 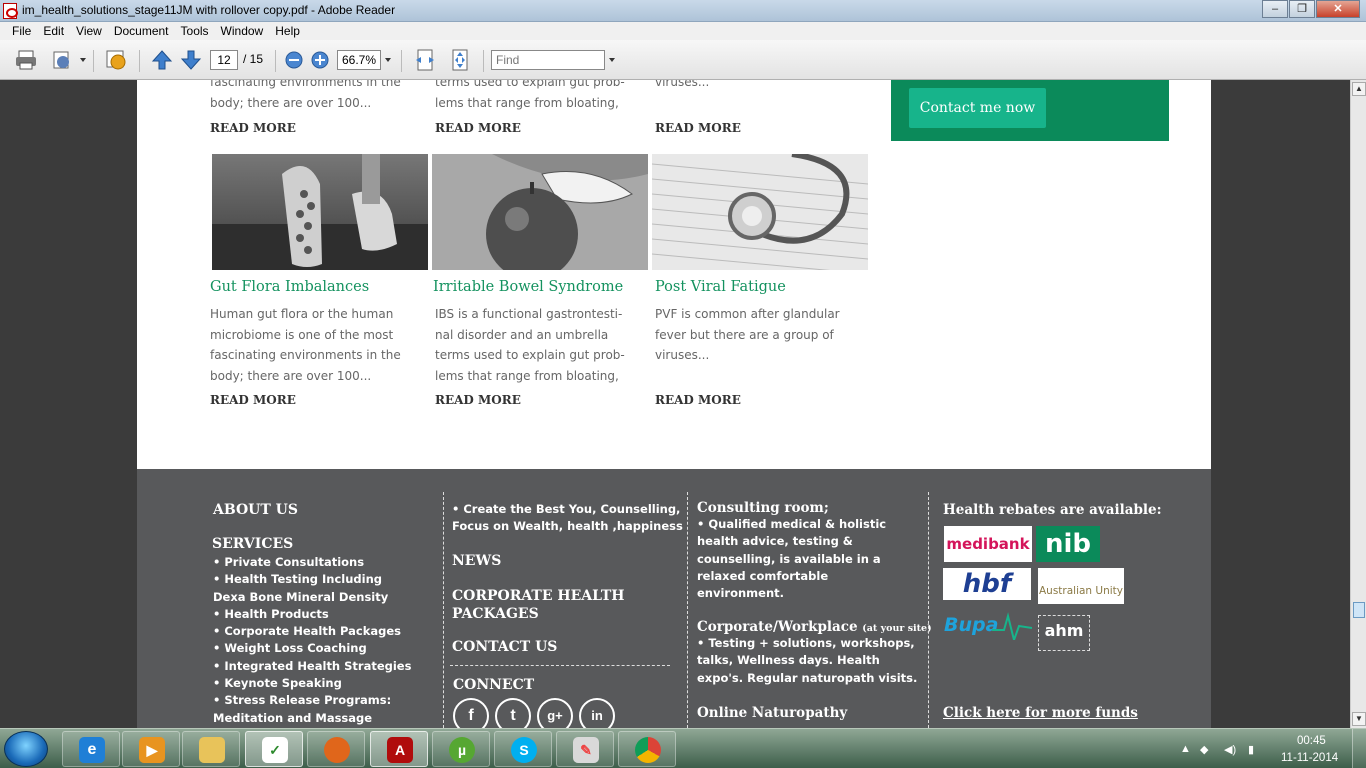 I want to click on menu-view: View, so click(x=89, y=31).